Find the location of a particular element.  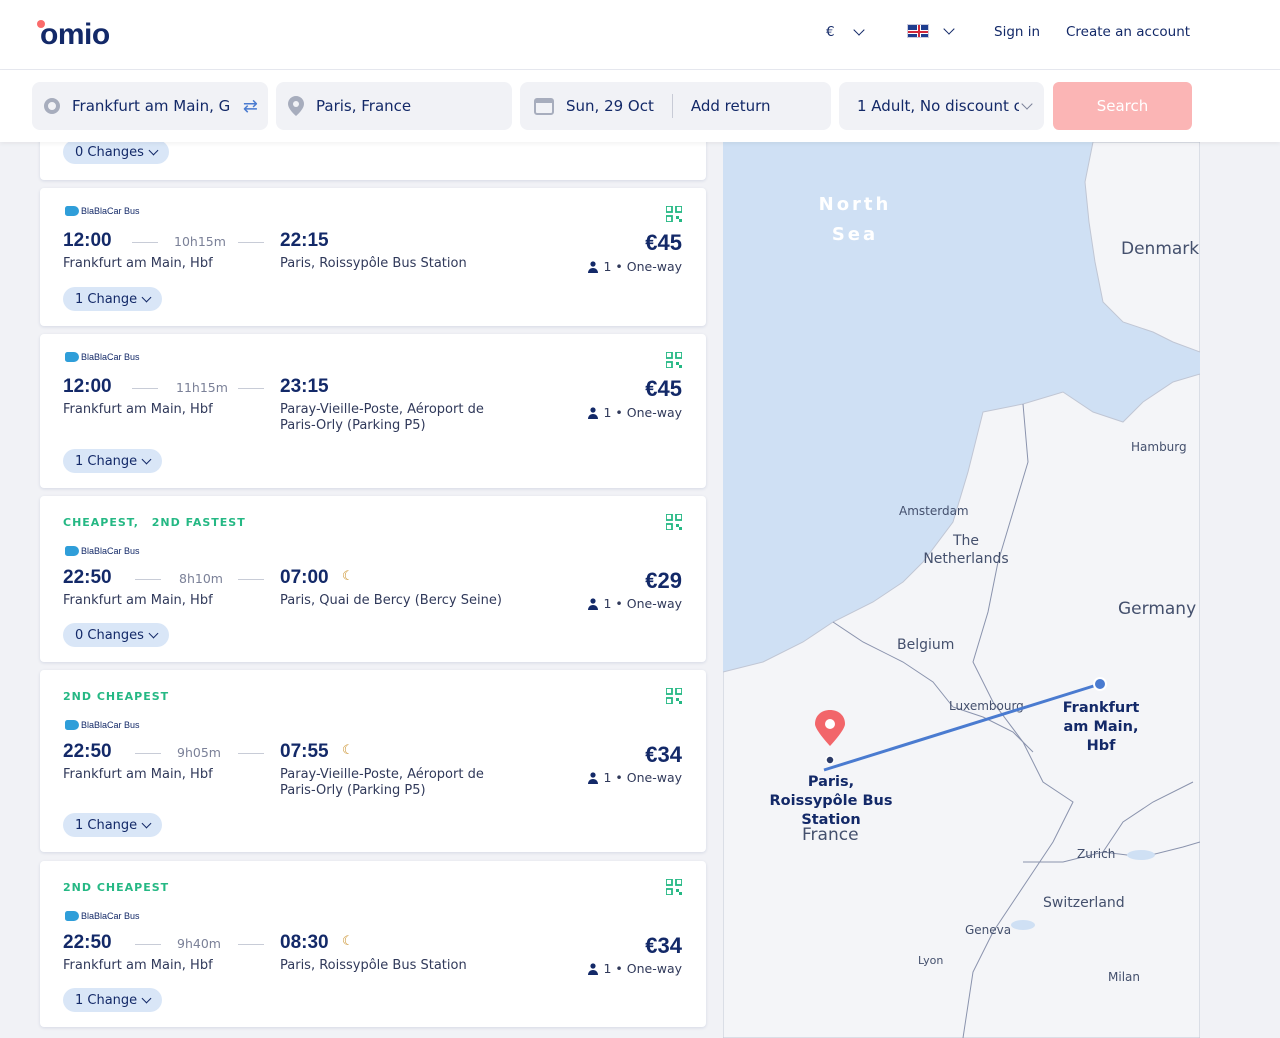

origin-map-label: Frankfurt am Main, Hbf is located at coordinates (1101, 727).